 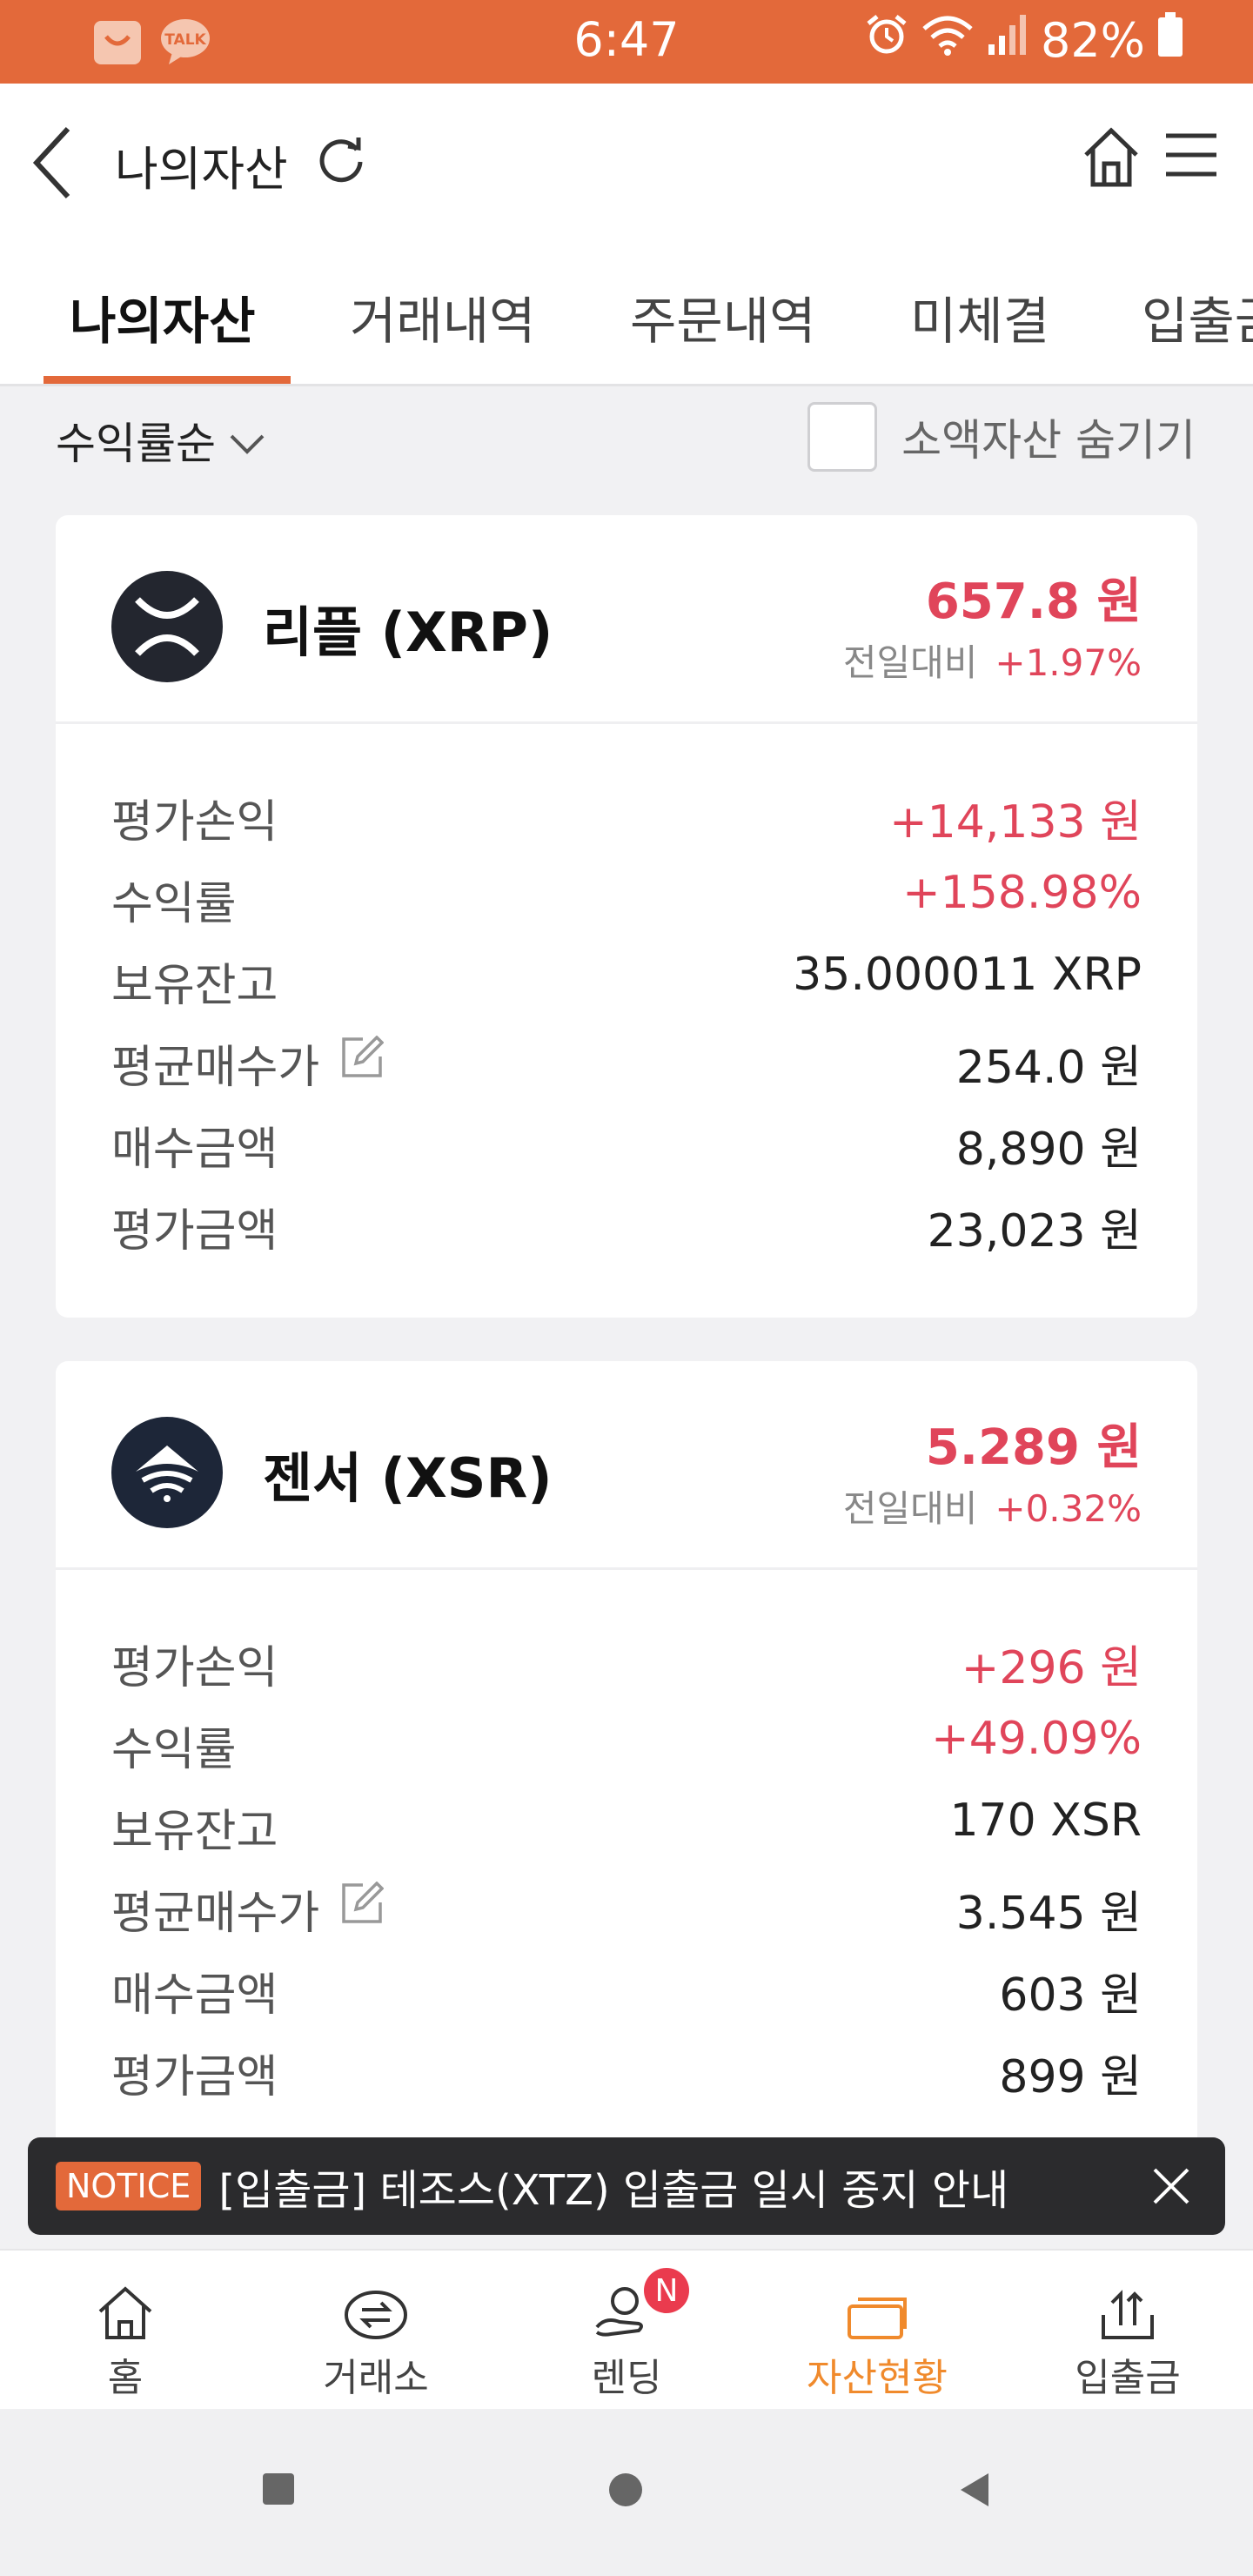 I want to click on tab-my-assets: 나의자산, so click(x=162, y=316).